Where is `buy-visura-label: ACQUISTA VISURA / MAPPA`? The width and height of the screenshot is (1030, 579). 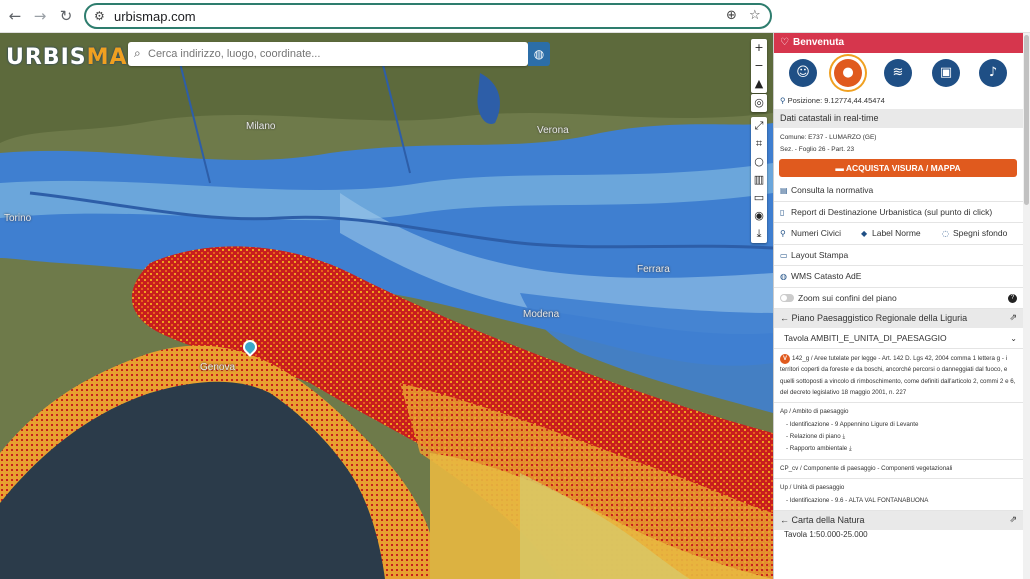
buy-visura-label: ACQUISTA VISURA / MAPPA is located at coordinates (903, 168).